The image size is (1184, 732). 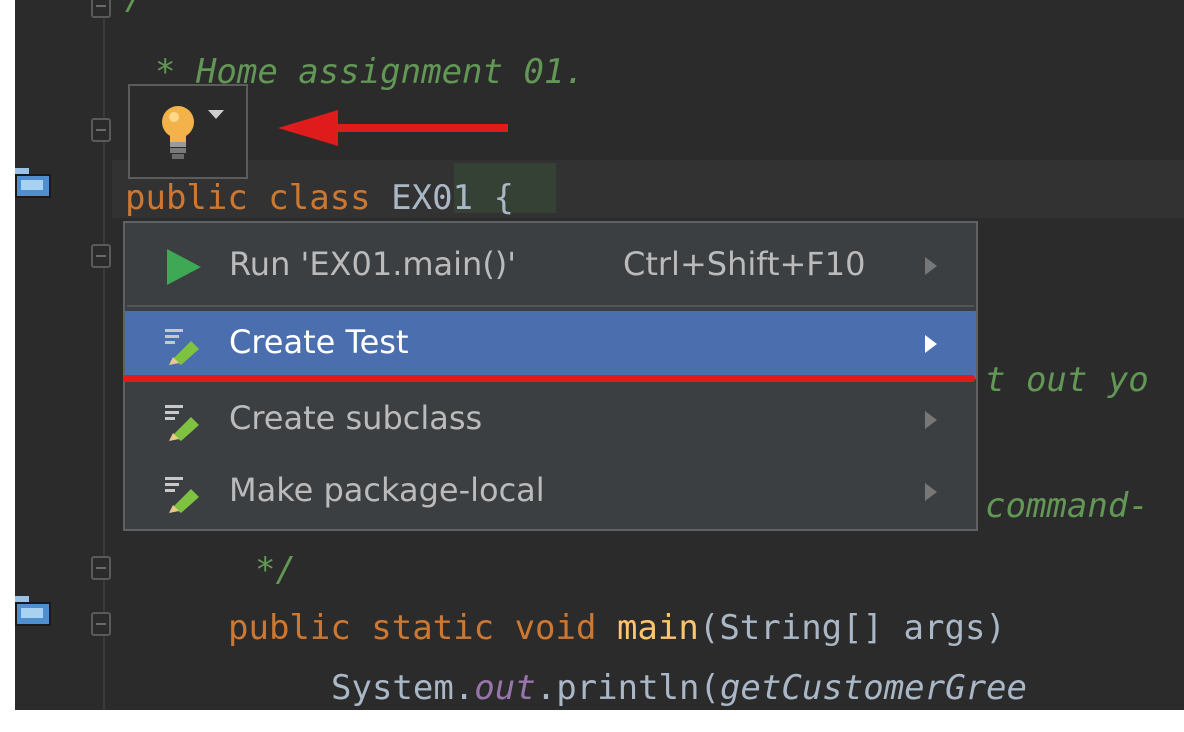 What do you see at coordinates (155, 9) in the screenshot?
I see `code-line-doc-open: /**` at bounding box center [155, 9].